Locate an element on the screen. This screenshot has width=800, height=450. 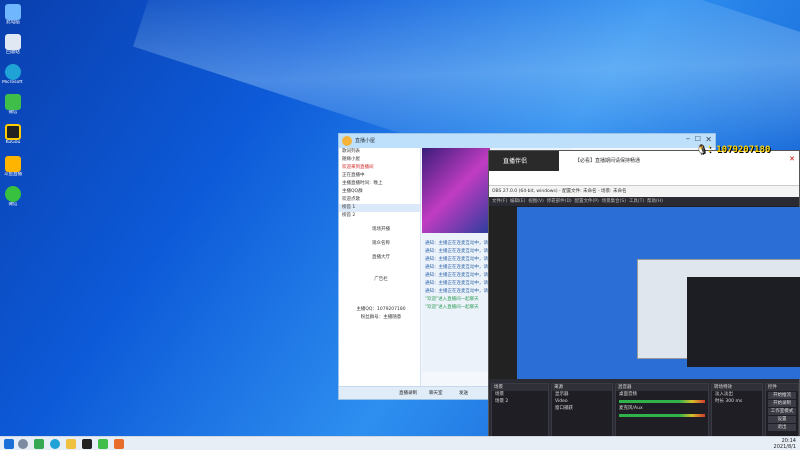
list-item: 主播QQ：1079207180 is located at coordinates (379, 310).